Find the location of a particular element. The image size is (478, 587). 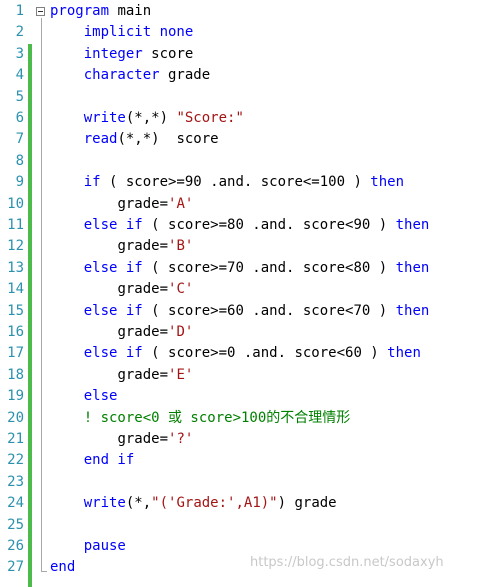

code-text: program main is located at coordinates (100, 11).